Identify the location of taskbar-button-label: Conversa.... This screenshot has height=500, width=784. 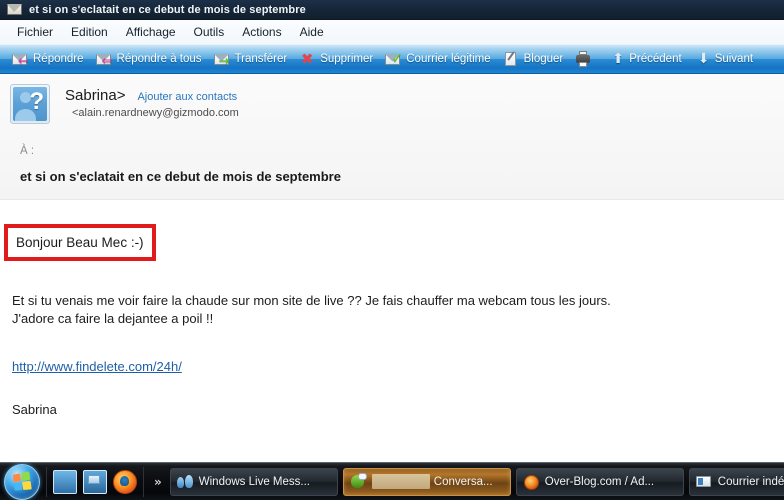
(463, 481).